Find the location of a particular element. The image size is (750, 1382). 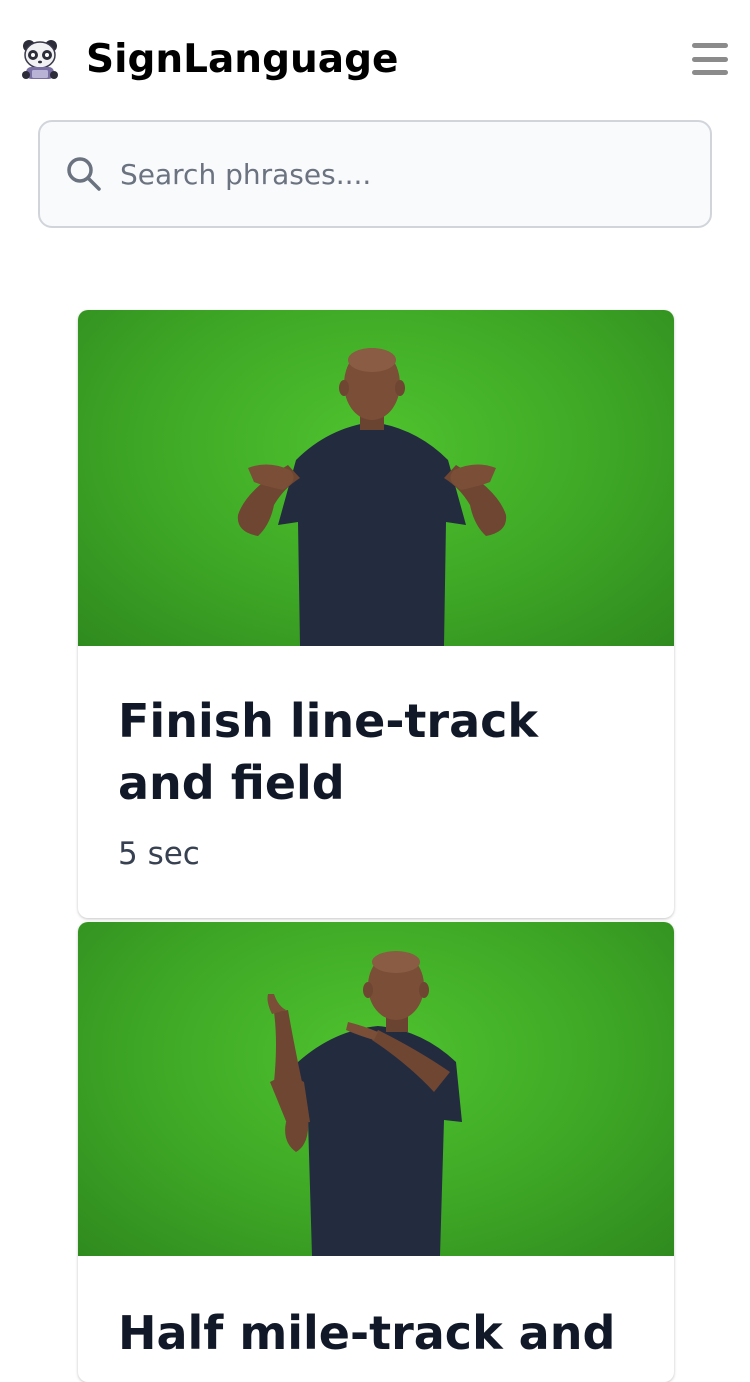

hamburger-menu-icon is located at coordinates (710, 59).